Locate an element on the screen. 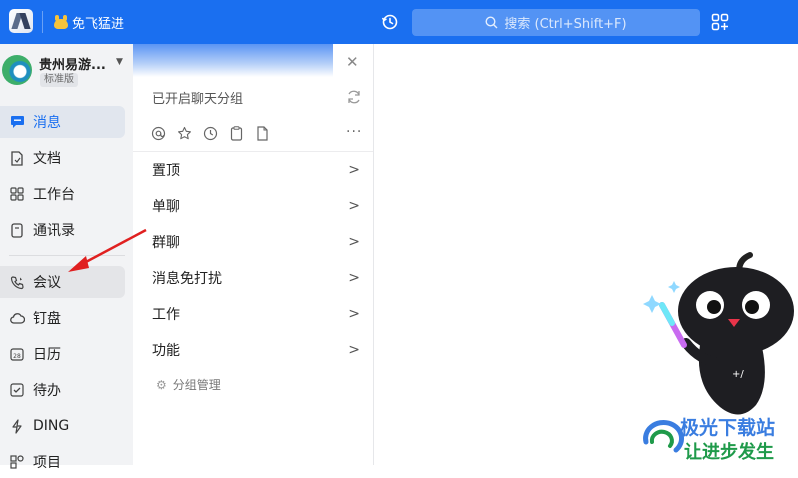  group-row-pinned: 置顶 > is located at coordinates (256, 170).